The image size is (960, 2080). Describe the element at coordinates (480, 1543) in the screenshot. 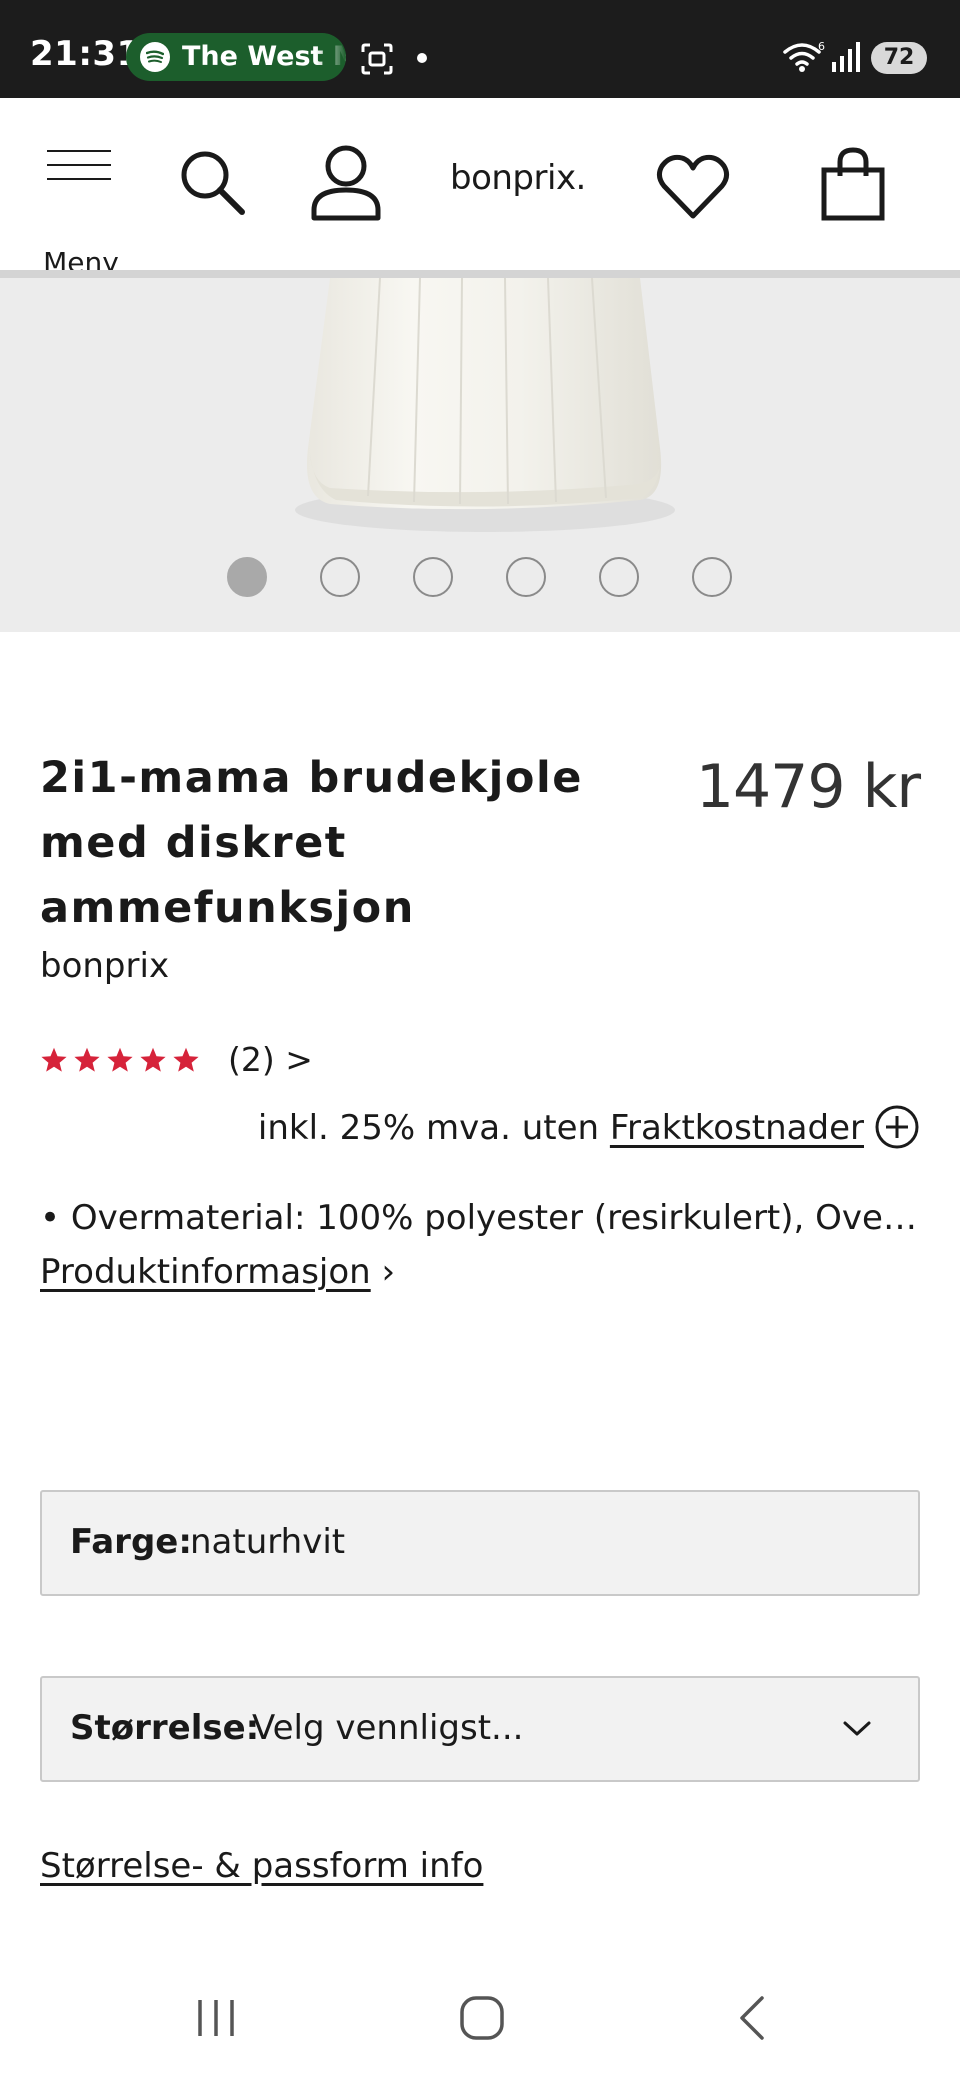

I see `color-selector: Farge: naturhvit` at that location.